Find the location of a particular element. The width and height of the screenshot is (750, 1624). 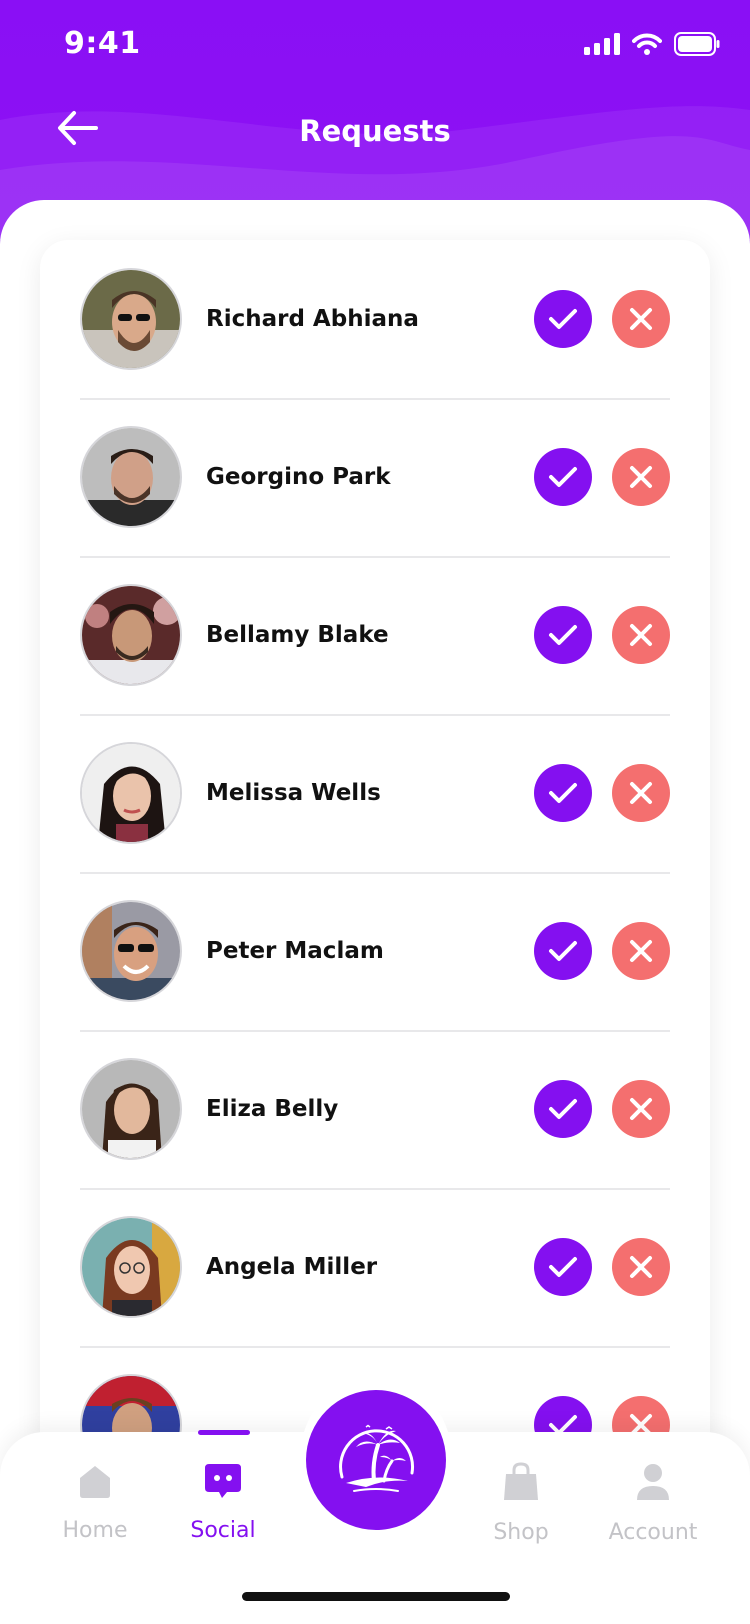

request-name: Melissa Wells is located at coordinates (293, 793).